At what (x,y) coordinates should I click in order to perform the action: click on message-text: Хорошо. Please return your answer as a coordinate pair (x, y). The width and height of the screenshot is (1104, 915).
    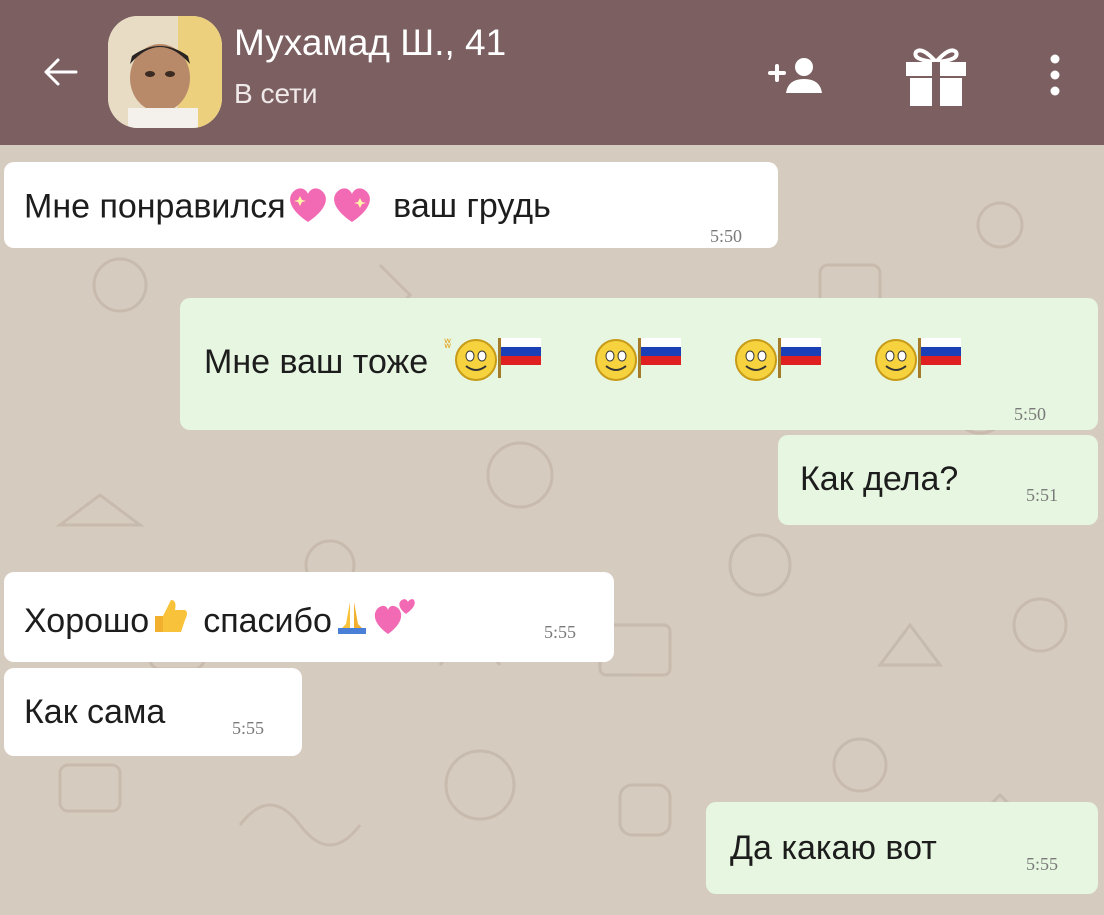
    Looking at the image, I should click on (87, 620).